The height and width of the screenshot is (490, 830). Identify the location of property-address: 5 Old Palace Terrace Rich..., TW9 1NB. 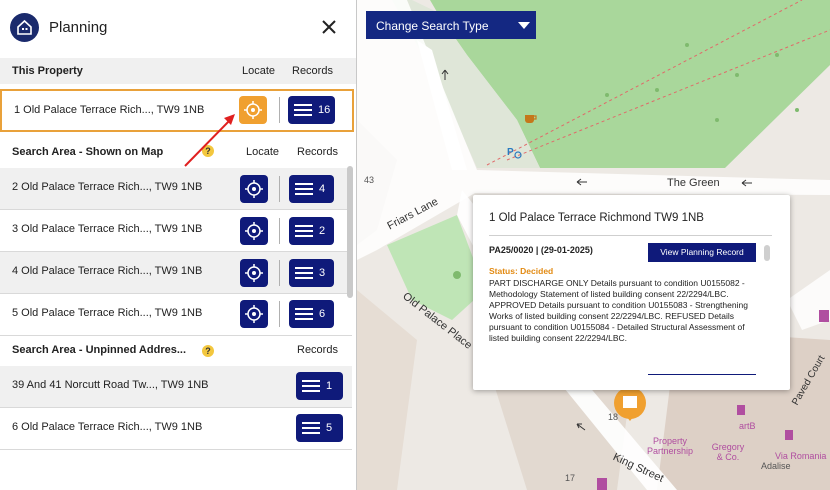
(107, 313).